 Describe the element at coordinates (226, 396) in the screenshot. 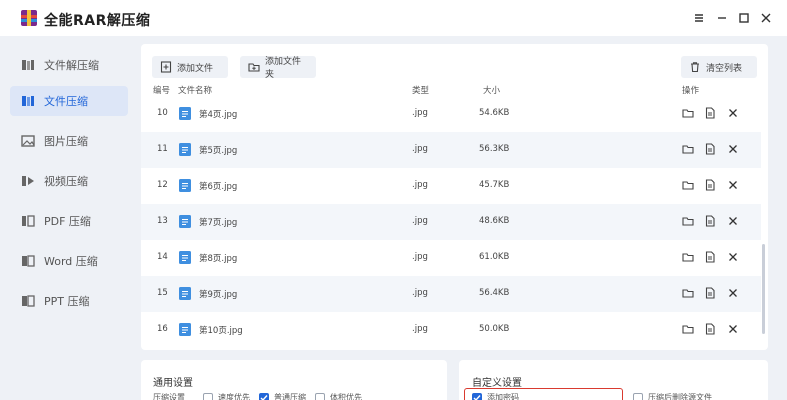

I see `speed-priority-option: 速度优先` at that location.